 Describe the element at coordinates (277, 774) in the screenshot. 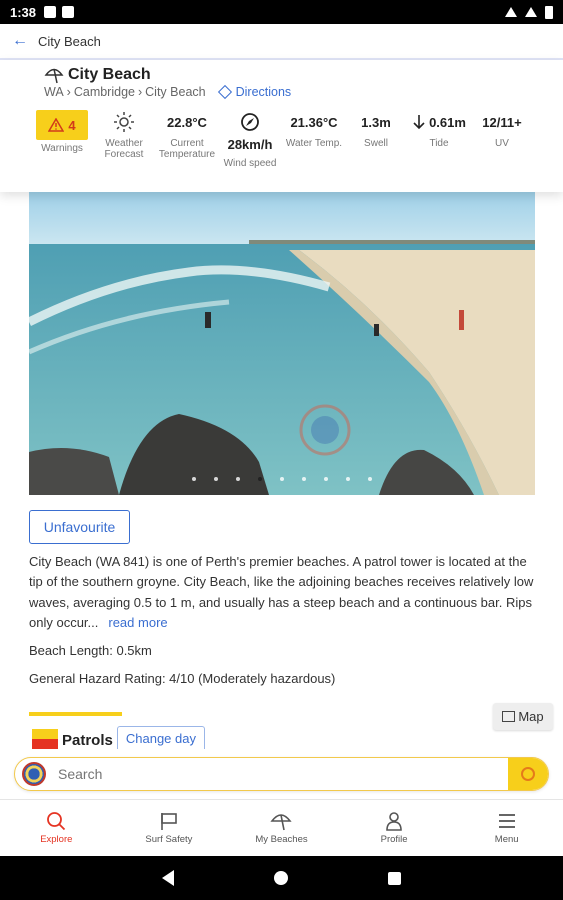

I see `search-input` at that location.